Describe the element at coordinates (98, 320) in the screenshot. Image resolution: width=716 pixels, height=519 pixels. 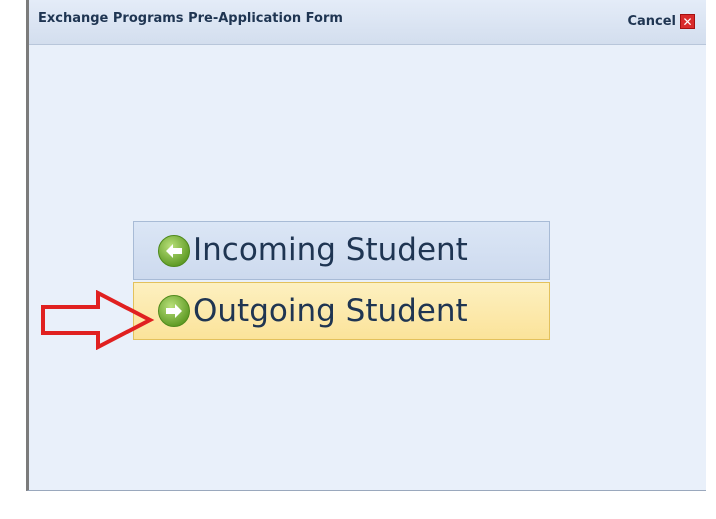
I see `red-arrow-icon` at that location.